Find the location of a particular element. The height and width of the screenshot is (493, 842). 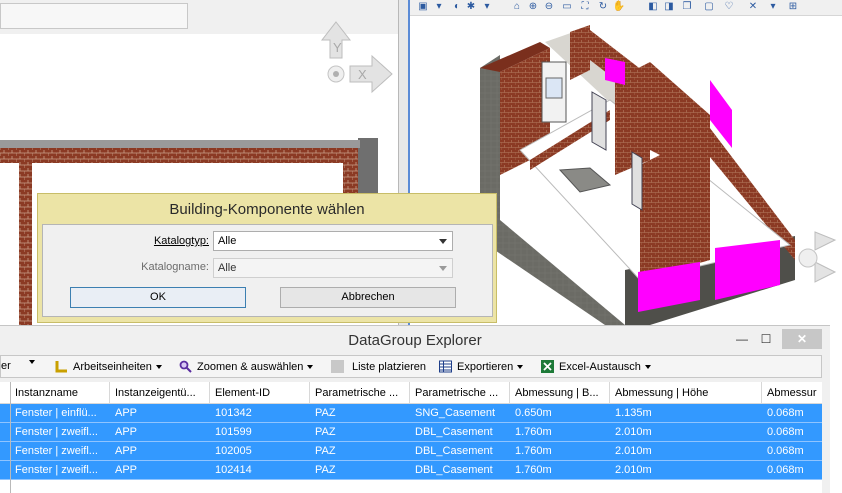

close-icon: ✕ is located at coordinates (802, 339).